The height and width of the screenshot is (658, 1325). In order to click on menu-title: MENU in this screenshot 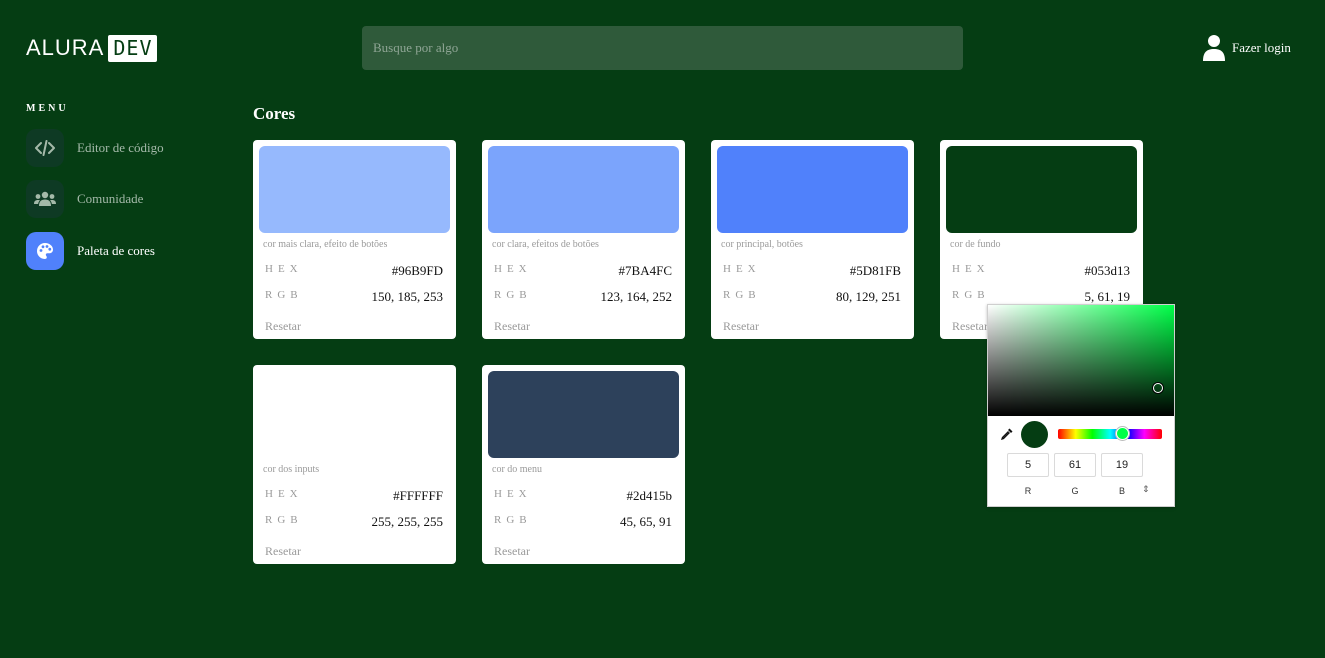, I will do `click(47, 108)`.